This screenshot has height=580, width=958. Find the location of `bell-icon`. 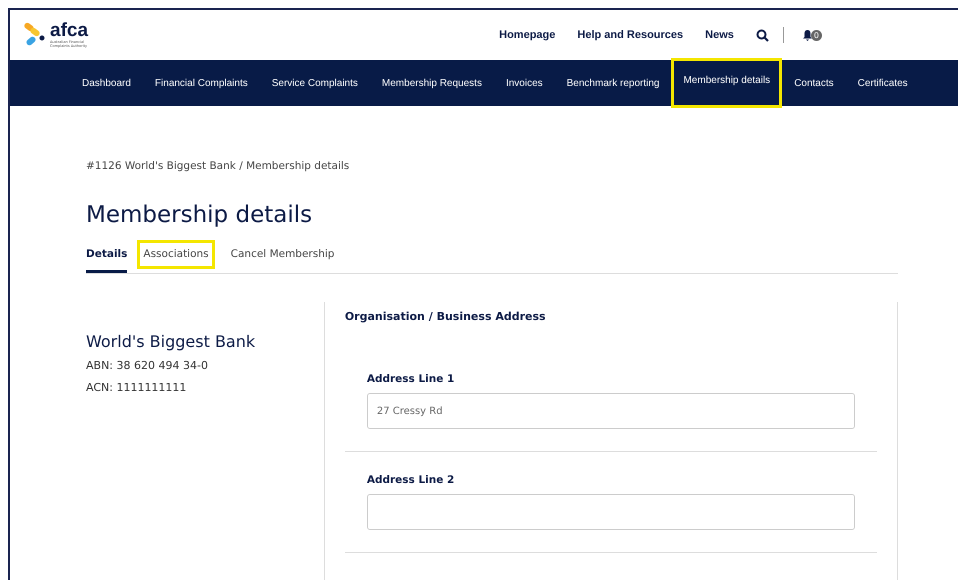

bell-icon is located at coordinates (807, 35).